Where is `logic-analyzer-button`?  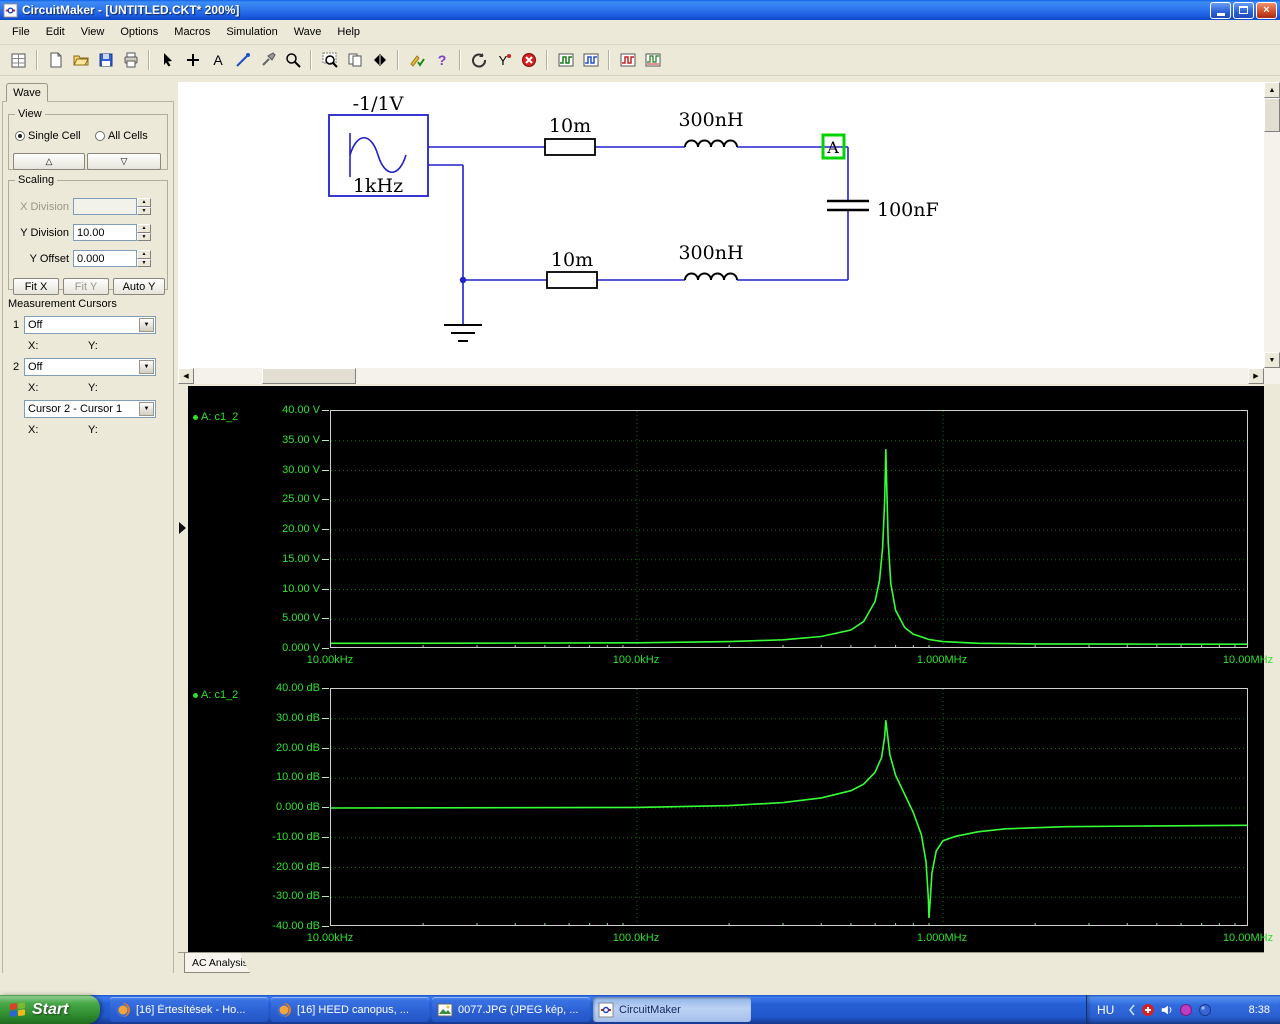 logic-analyzer-button is located at coordinates (627, 60).